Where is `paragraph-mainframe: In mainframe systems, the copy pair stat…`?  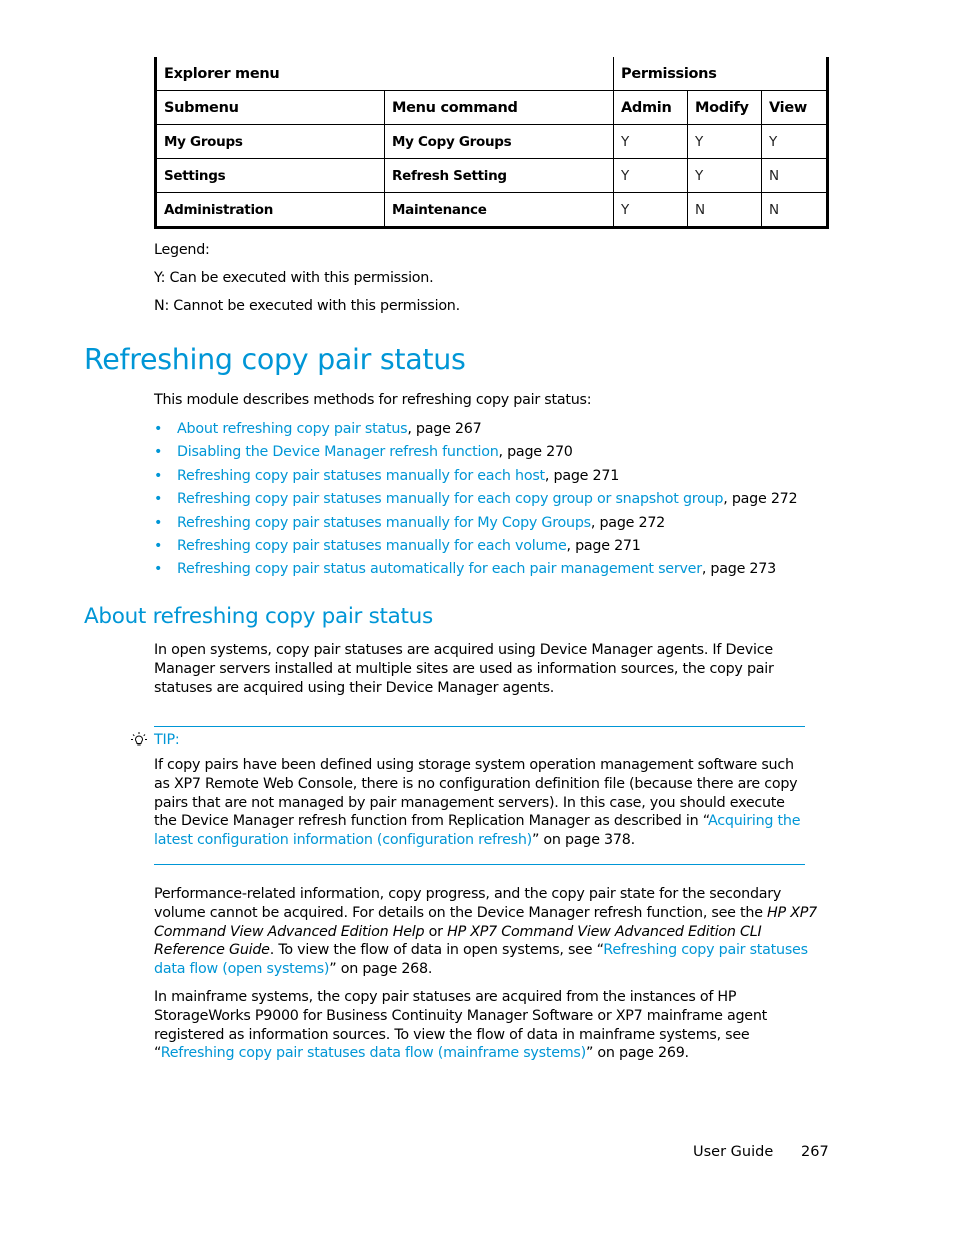 paragraph-mainframe: In mainframe systems, the copy pair stat… is located at coordinates (494, 1025).